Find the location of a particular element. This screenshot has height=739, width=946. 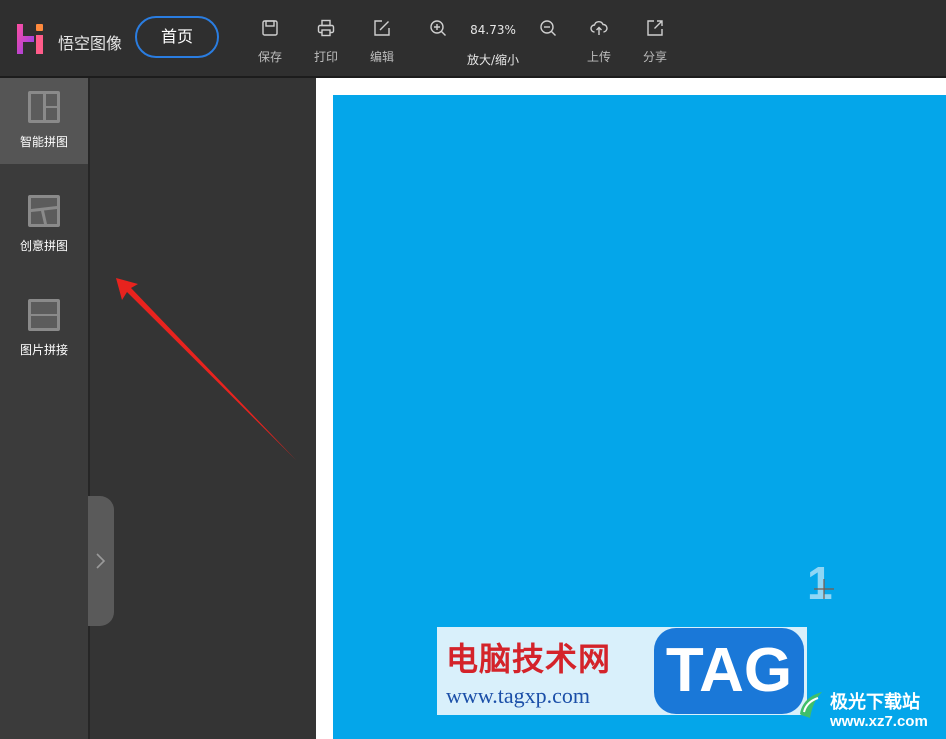

sidebar-item-label: 创意拼图 is located at coordinates (43, 246).